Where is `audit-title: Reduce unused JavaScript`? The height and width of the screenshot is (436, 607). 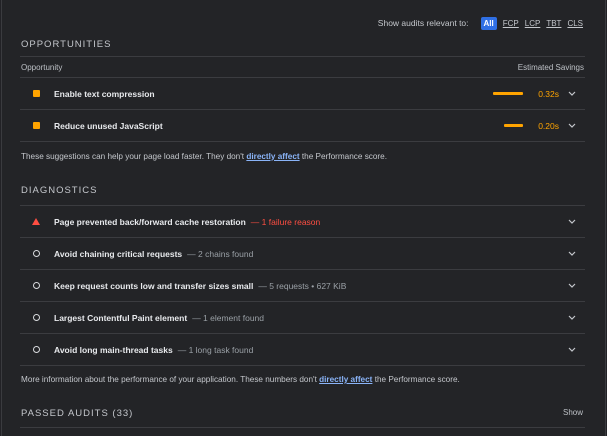
audit-title: Reduce unused JavaScript is located at coordinates (108, 125).